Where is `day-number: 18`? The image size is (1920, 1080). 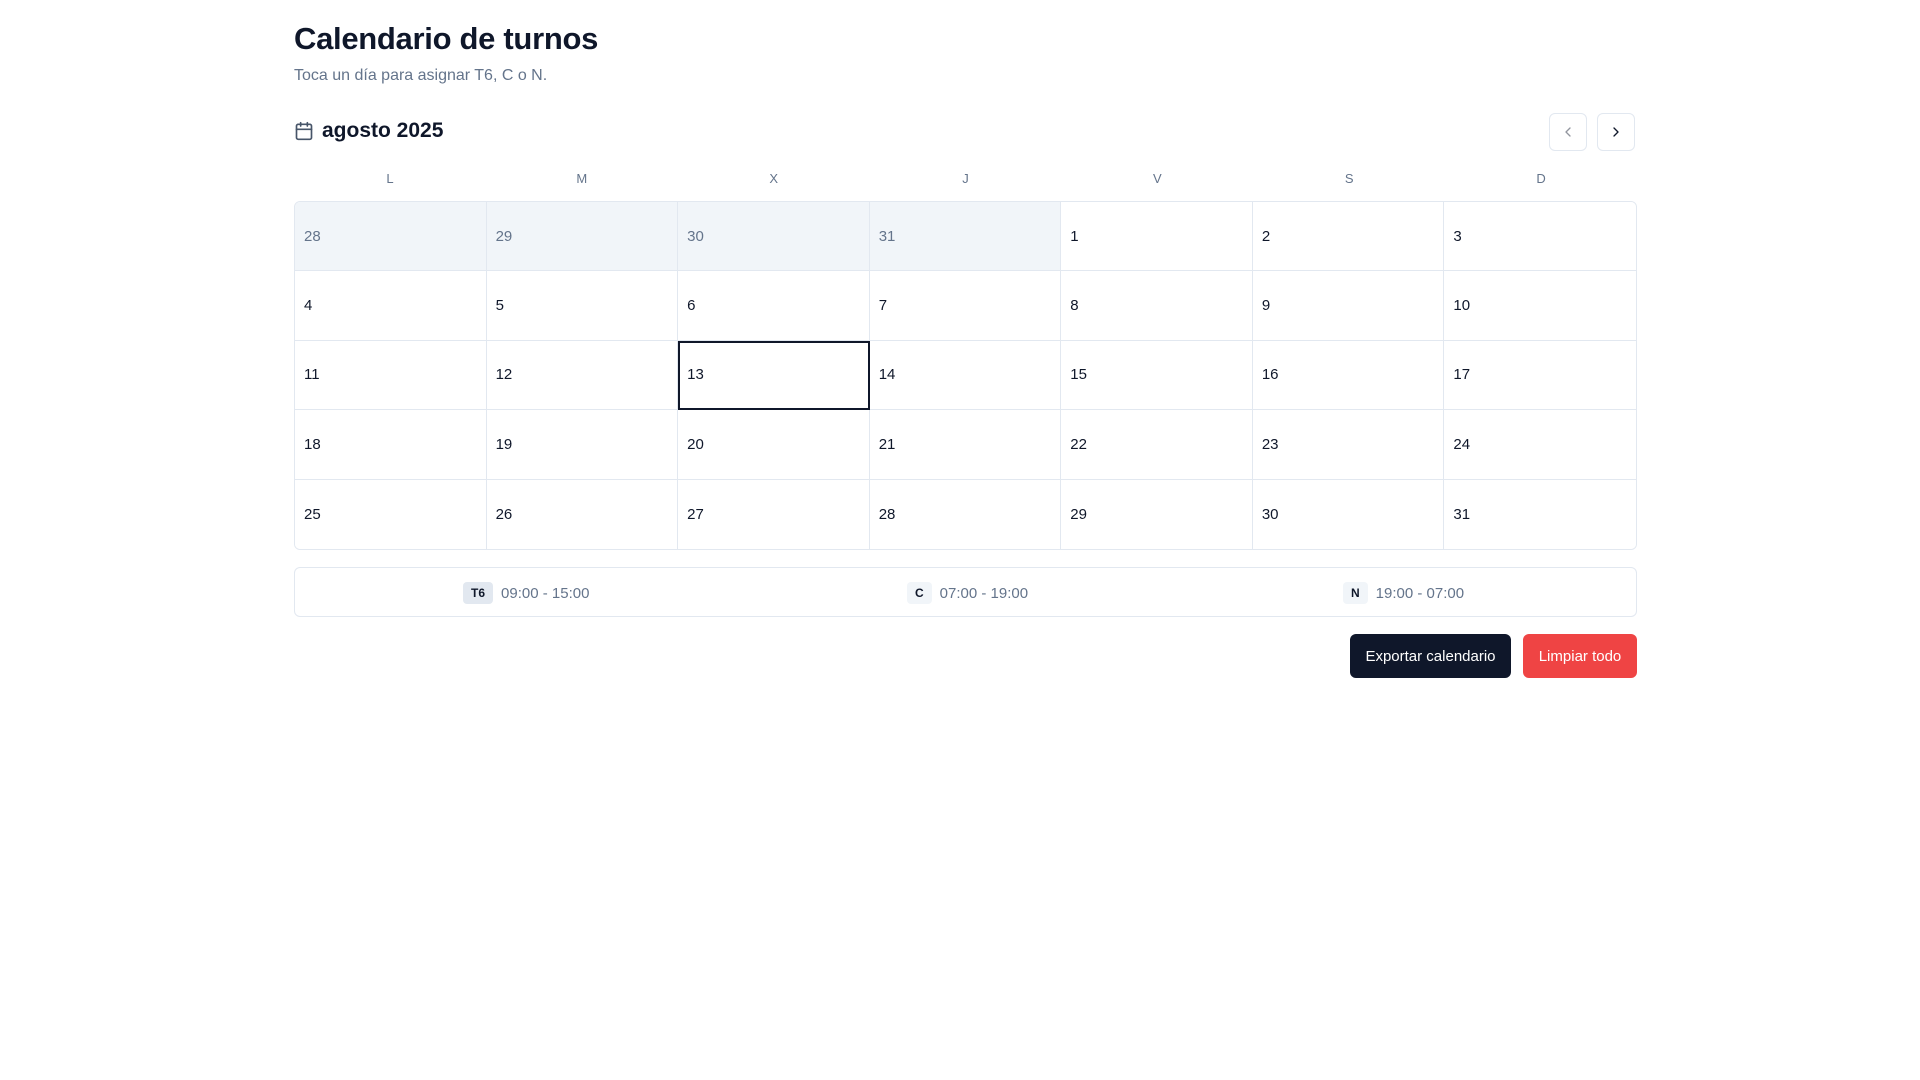
day-number: 18 is located at coordinates (312, 444).